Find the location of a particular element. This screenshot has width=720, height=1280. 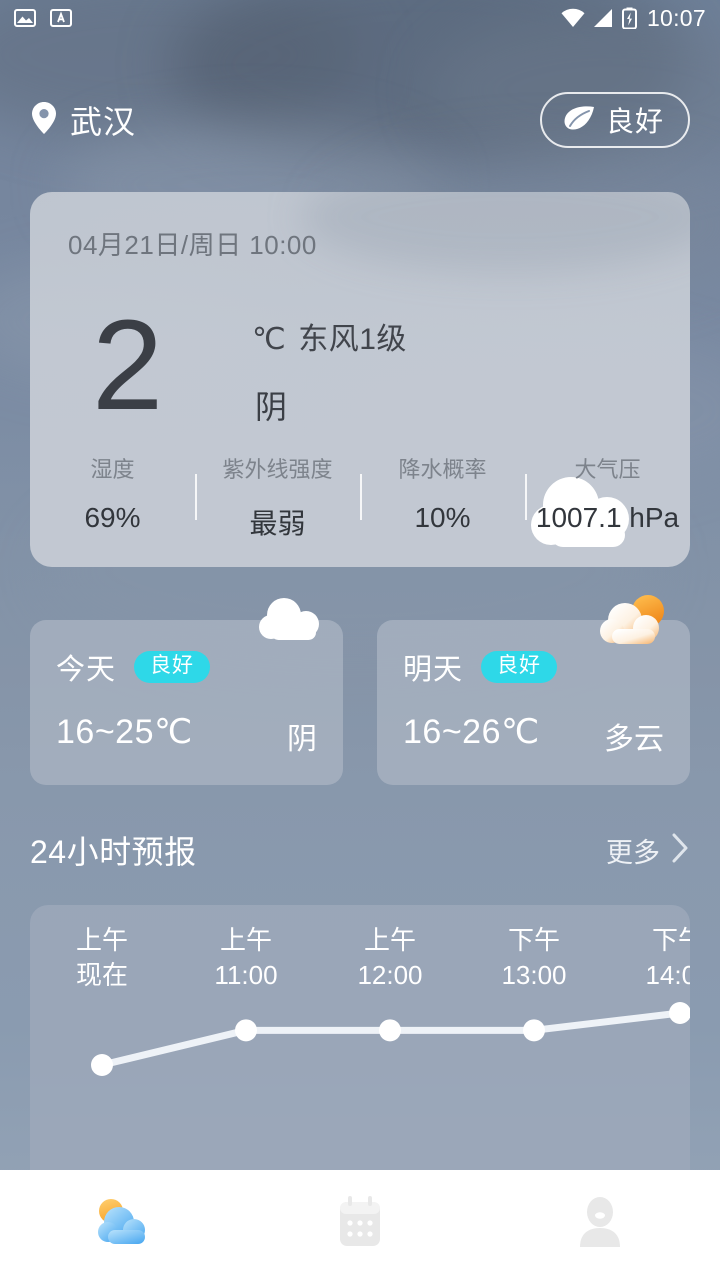

stat-precipitation: 降水概率 10% is located at coordinates (442, 497).